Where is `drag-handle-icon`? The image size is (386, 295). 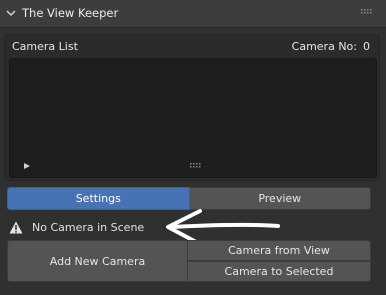 drag-handle-icon is located at coordinates (367, 13).